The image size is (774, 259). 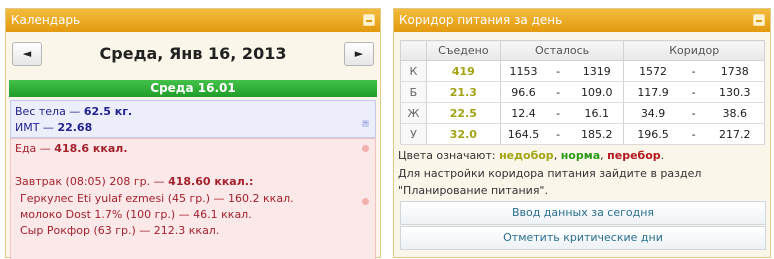 I want to click on table-header-row: Съедено Осталось Коридор, so click(x=582, y=50).